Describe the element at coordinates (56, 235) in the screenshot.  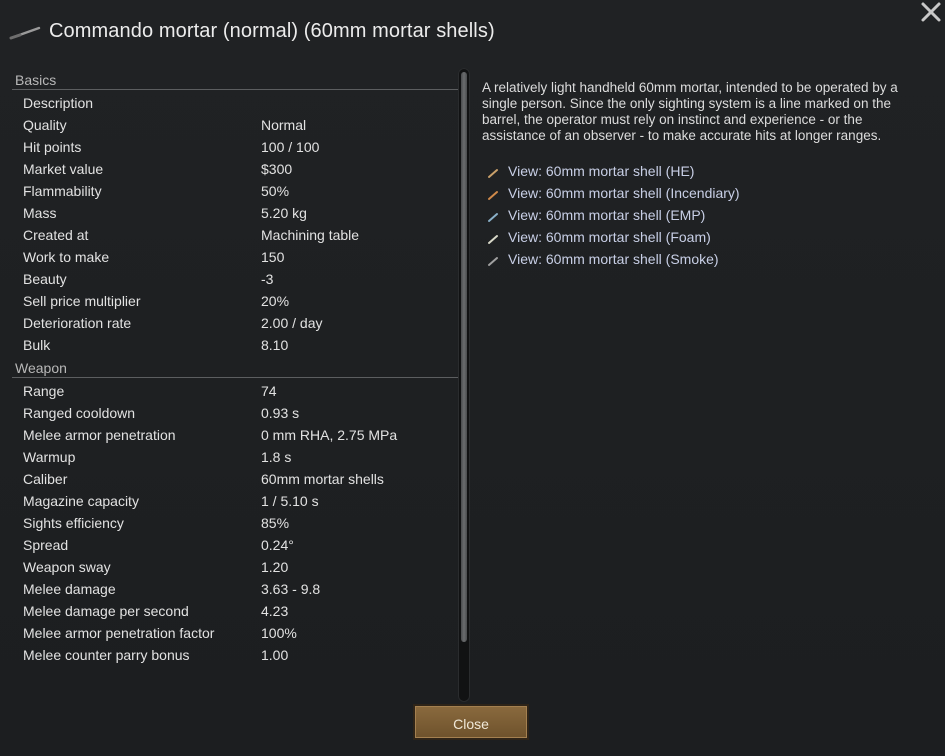
I see `stat-label: Created at` at that location.